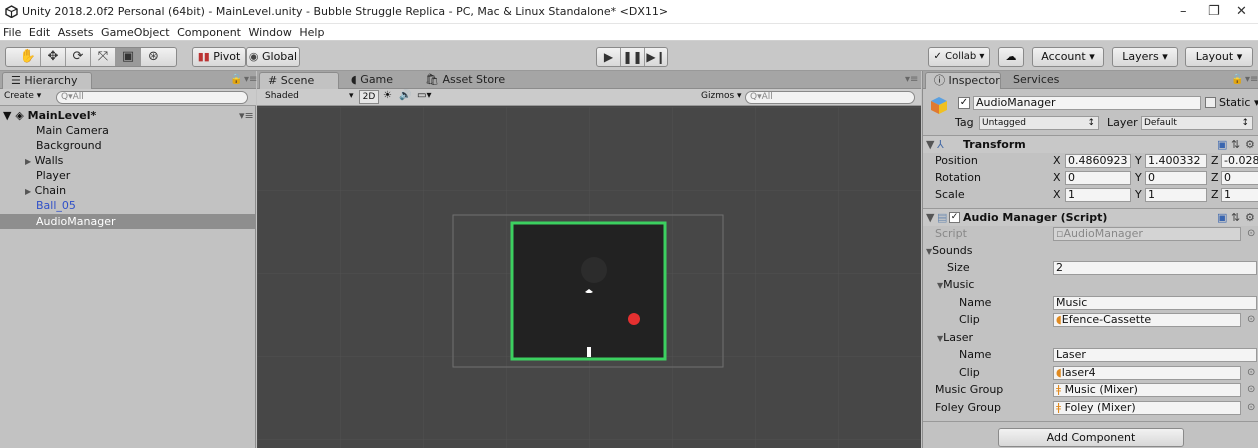 This screenshot has height=448, width=1258. I want to click on menu-help: Help, so click(311, 32).